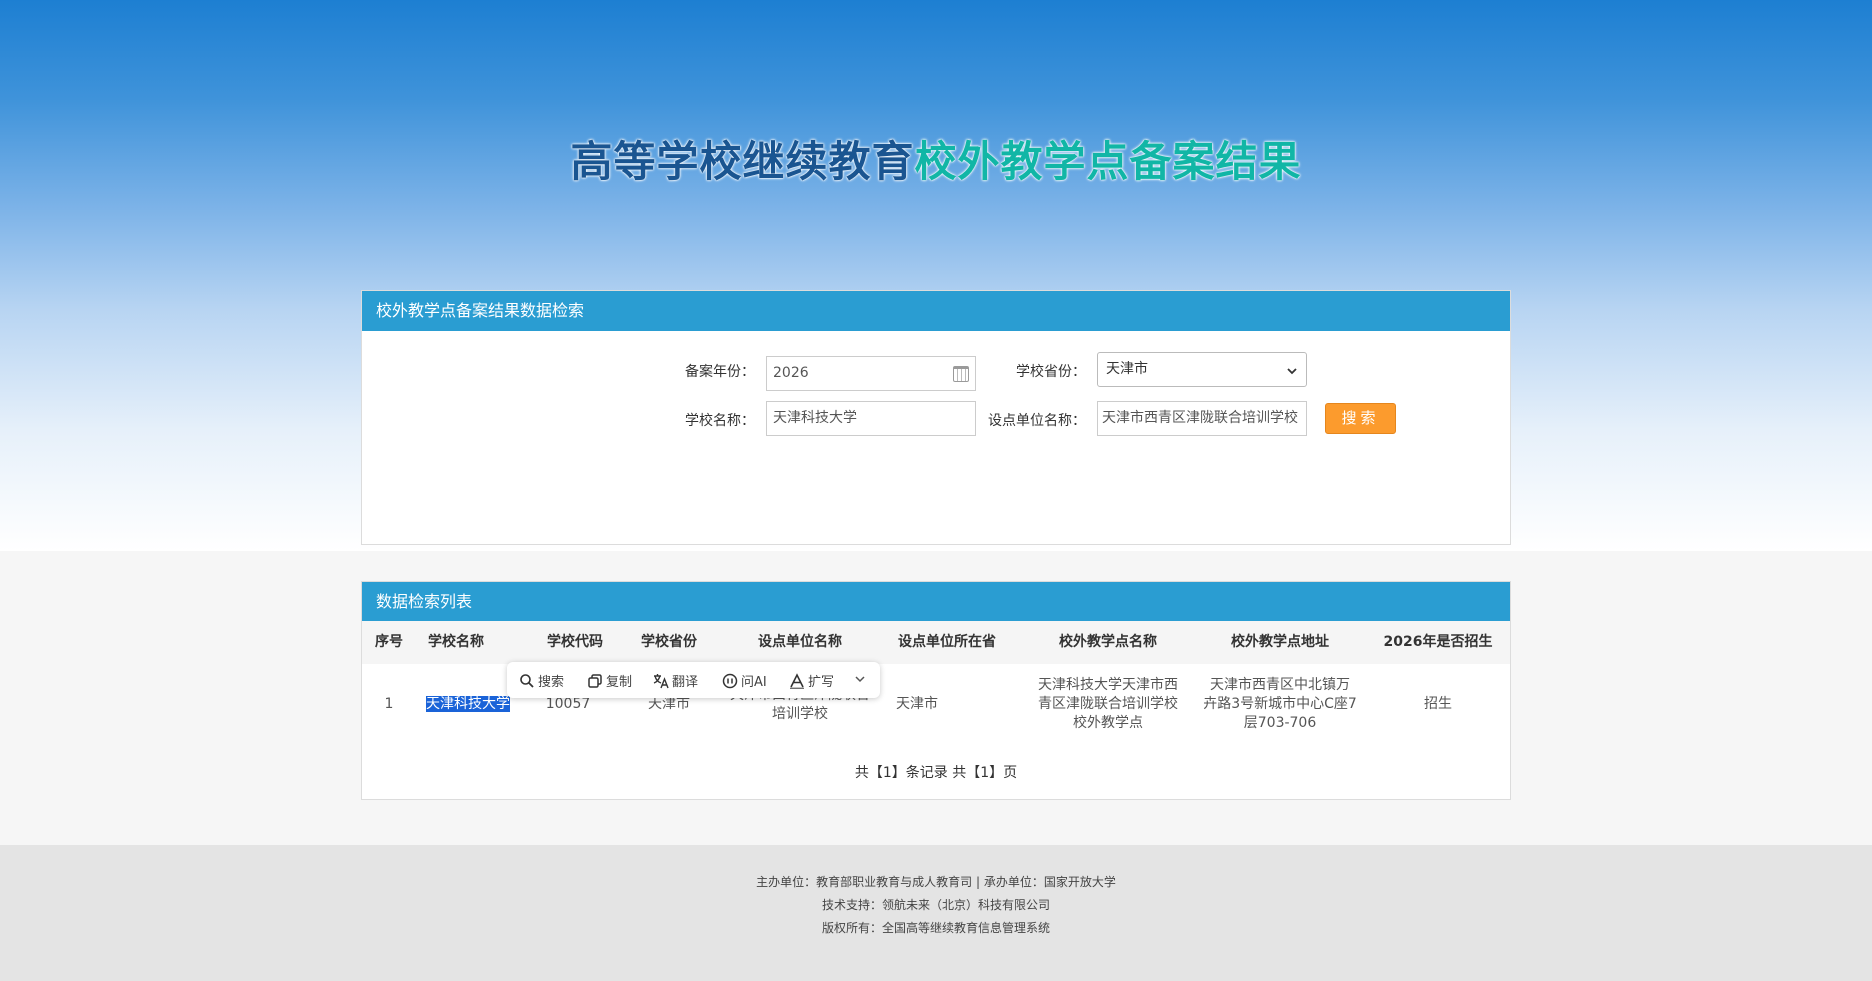  I want to click on year-value: 2026, so click(791, 373).